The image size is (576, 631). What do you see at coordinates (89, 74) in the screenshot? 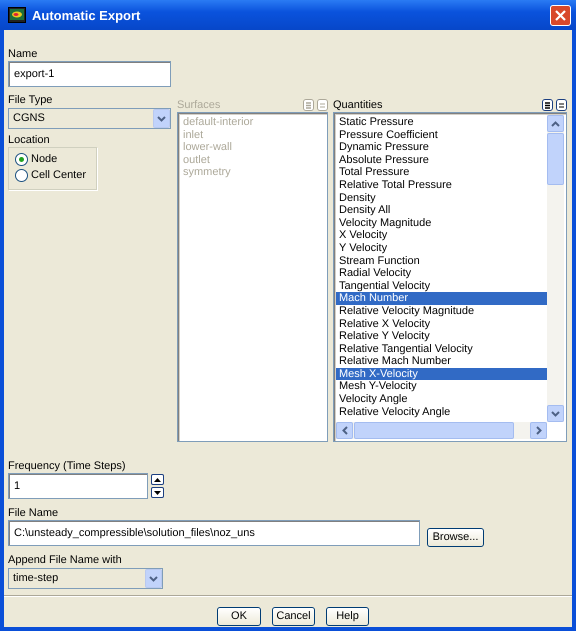
I see `name-field: export-1` at bounding box center [89, 74].